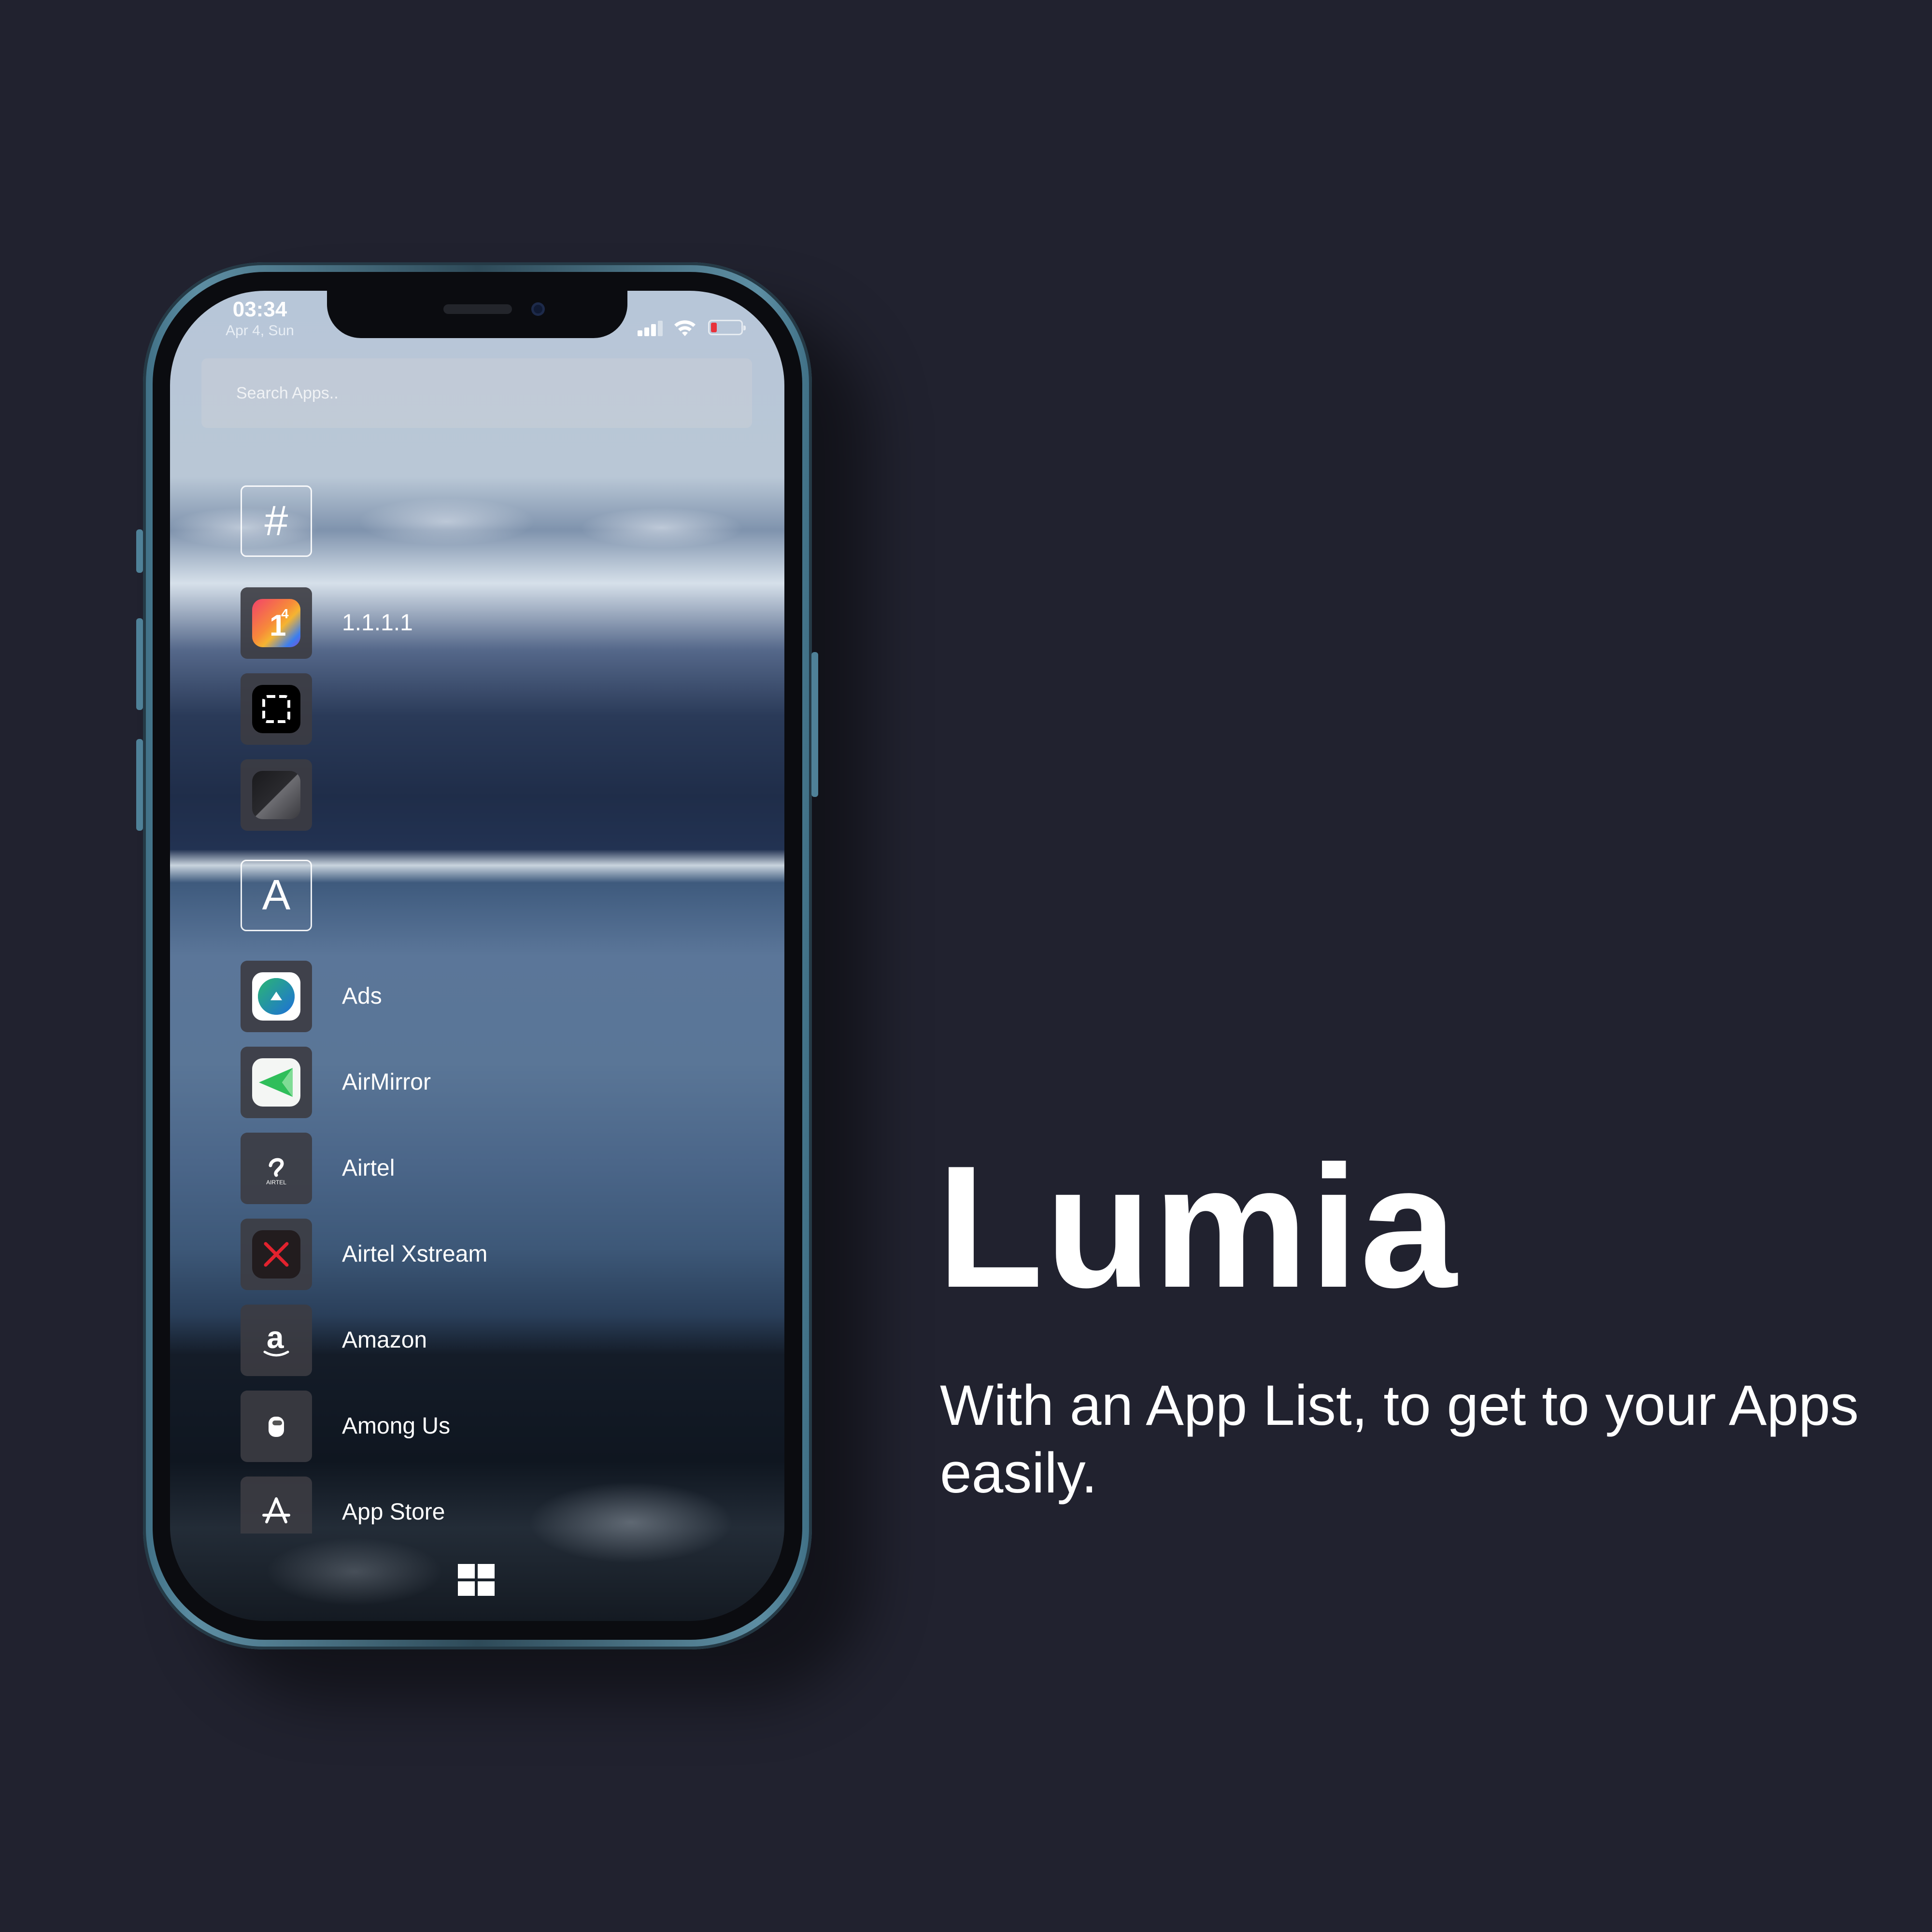 The width and height of the screenshot is (1932, 1932). What do you see at coordinates (415, 1254) in the screenshot?
I see `app-label: Airtel Xstream` at bounding box center [415, 1254].